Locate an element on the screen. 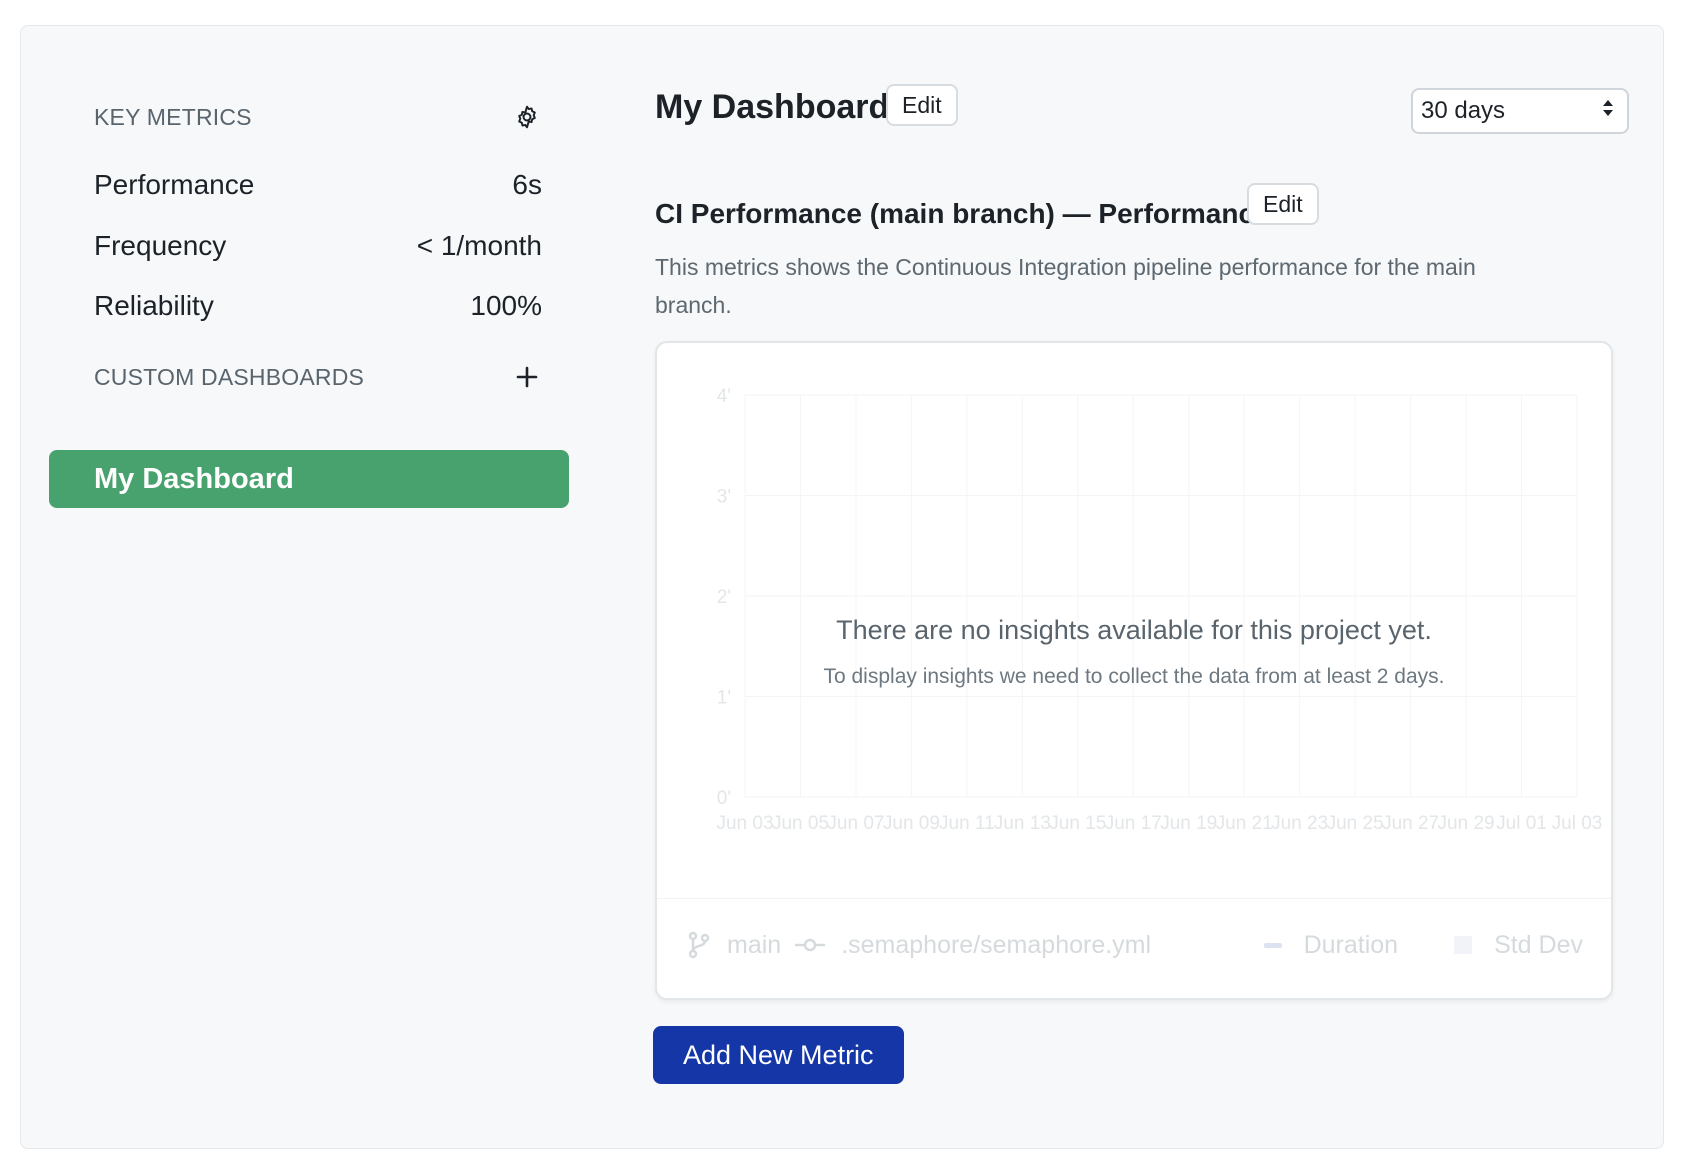 This screenshot has width=1682, height=1174. pipeline-file: .semaphore/semaphore.yml is located at coordinates (996, 944).